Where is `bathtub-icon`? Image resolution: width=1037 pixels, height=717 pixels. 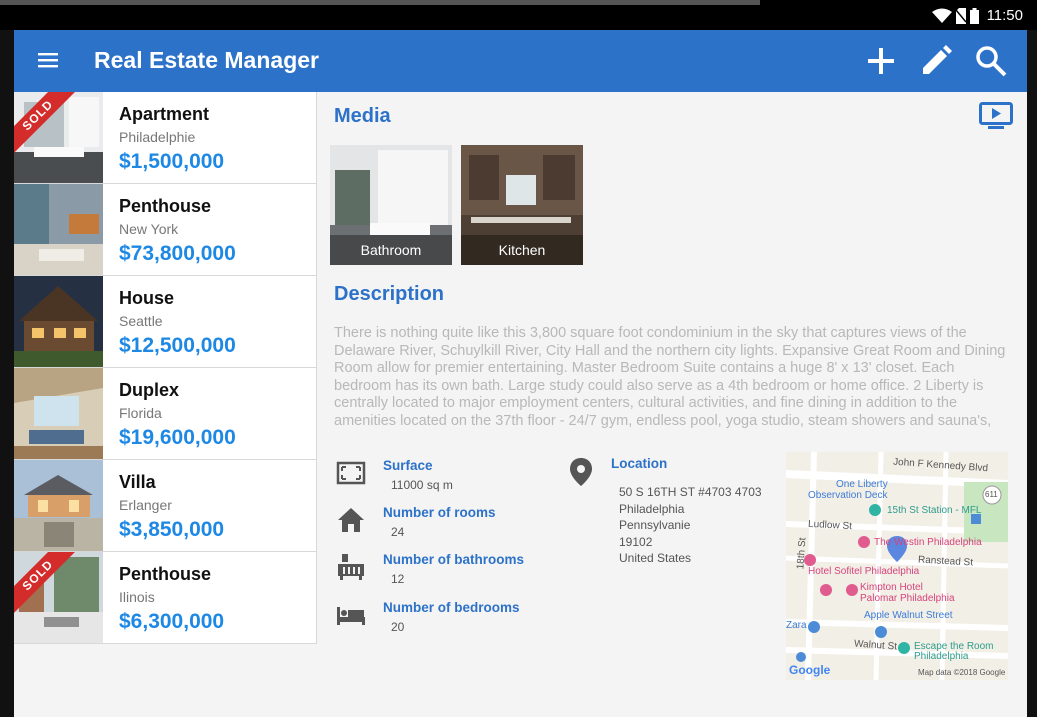
bathtub-icon is located at coordinates (351, 567).